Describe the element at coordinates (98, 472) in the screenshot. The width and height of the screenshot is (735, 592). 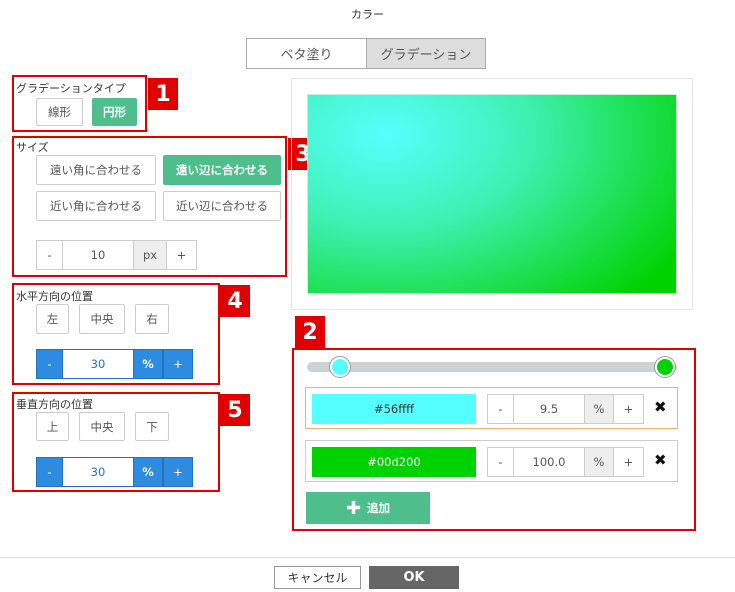
I see `vertical-value-input: 30` at that location.